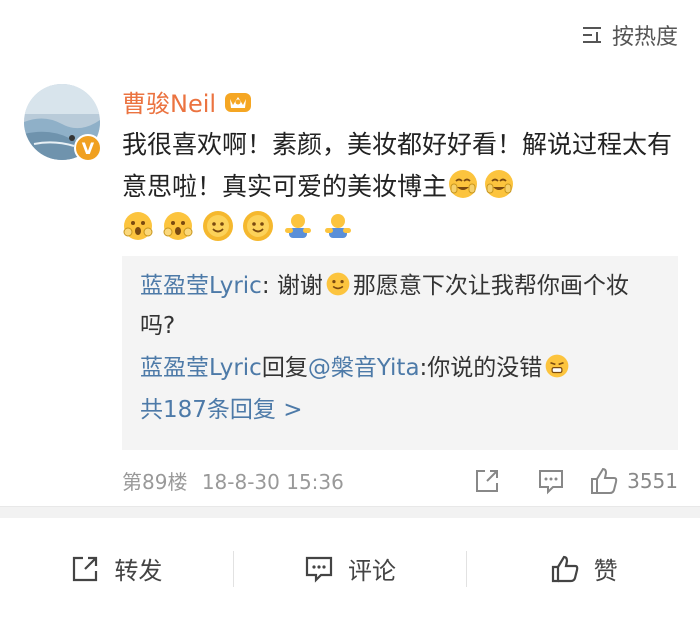 Image resolution: width=700 pixels, height=619 pixels. I want to click on reply-text-a: : 谢谢, so click(292, 286).